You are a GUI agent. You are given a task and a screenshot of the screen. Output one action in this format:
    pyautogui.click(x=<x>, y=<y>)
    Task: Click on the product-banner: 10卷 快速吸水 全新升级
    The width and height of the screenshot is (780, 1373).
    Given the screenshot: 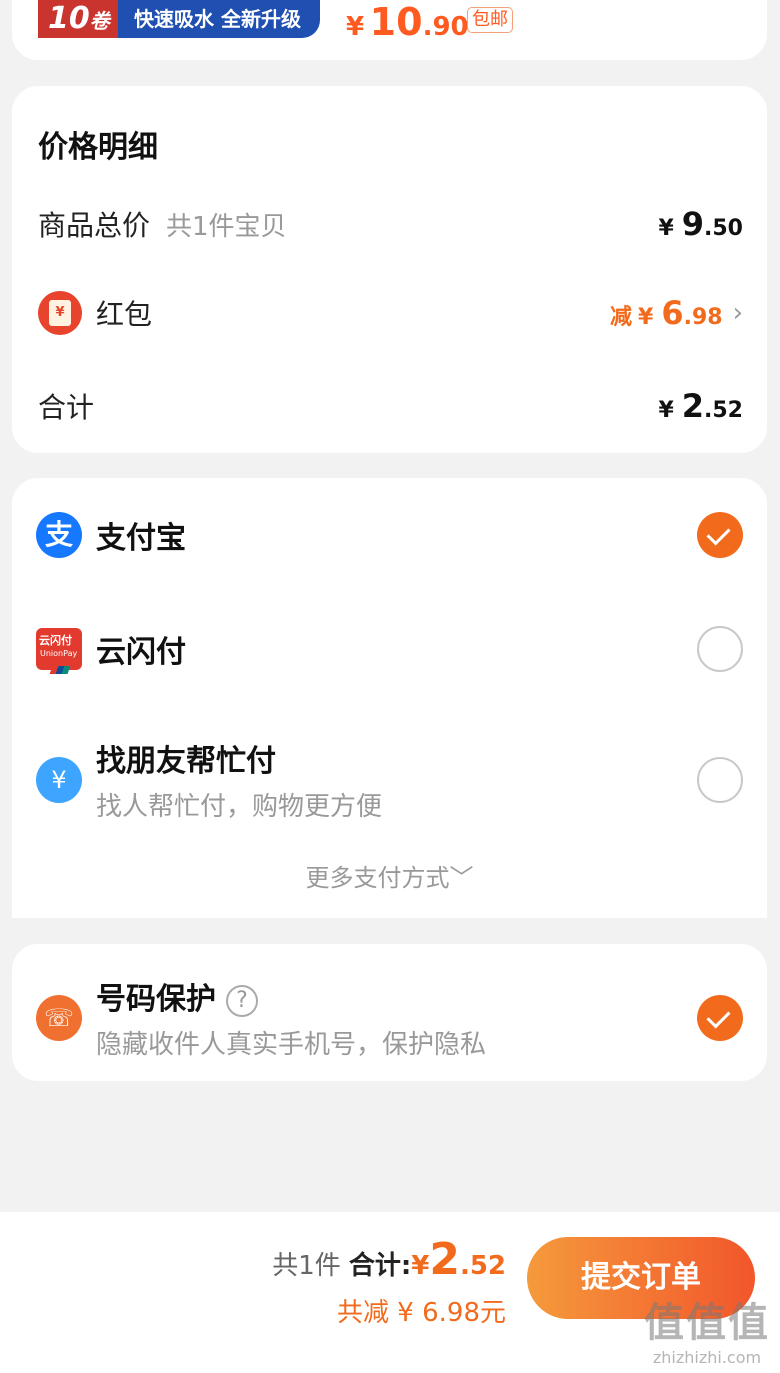 What is the action you would take?
    pyautogui.click(x=179, y=19)
    